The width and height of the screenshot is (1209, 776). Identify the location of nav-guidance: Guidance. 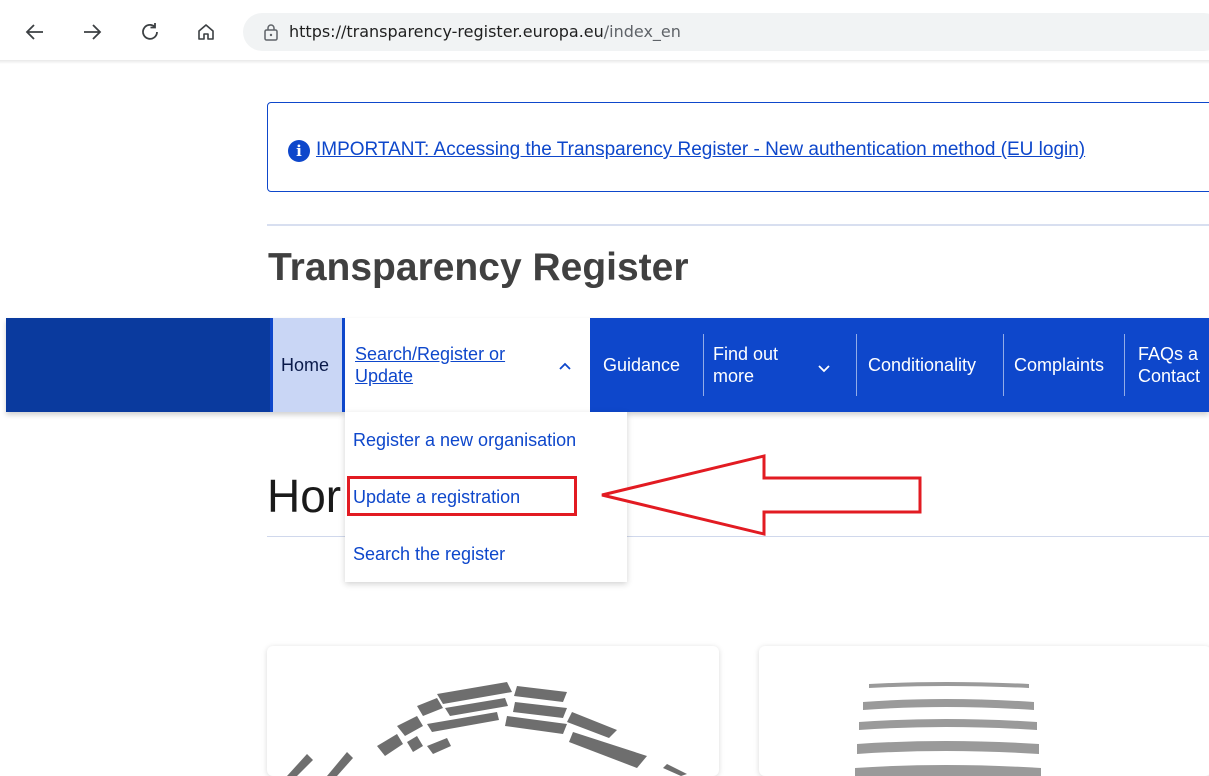
(641, 365).